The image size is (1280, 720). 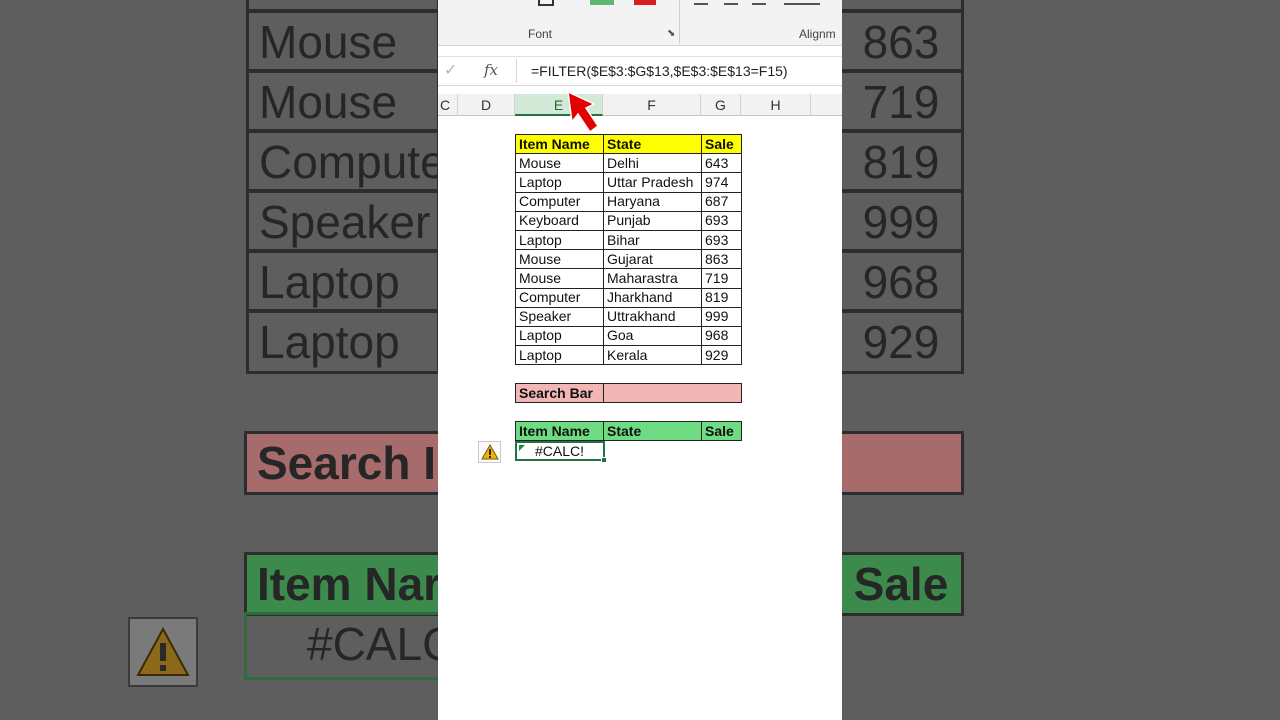 What do you see at coordinates (679, 22) in the screenshot?
I see `ribbon-separator` at bounding box center [679, 22].